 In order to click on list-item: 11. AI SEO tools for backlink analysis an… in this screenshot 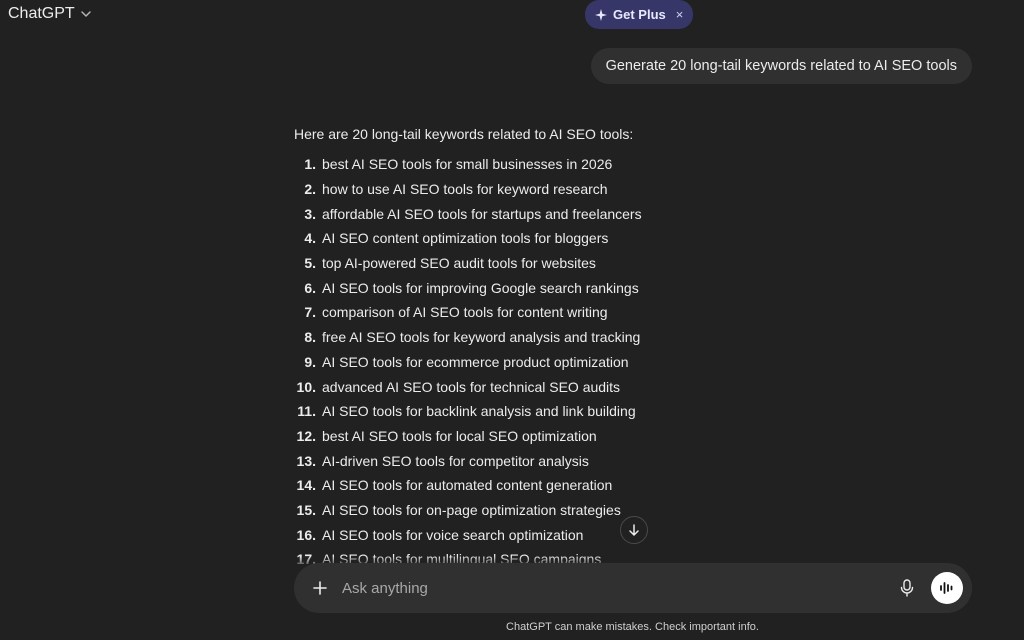, I will do `click(514, 411)`.